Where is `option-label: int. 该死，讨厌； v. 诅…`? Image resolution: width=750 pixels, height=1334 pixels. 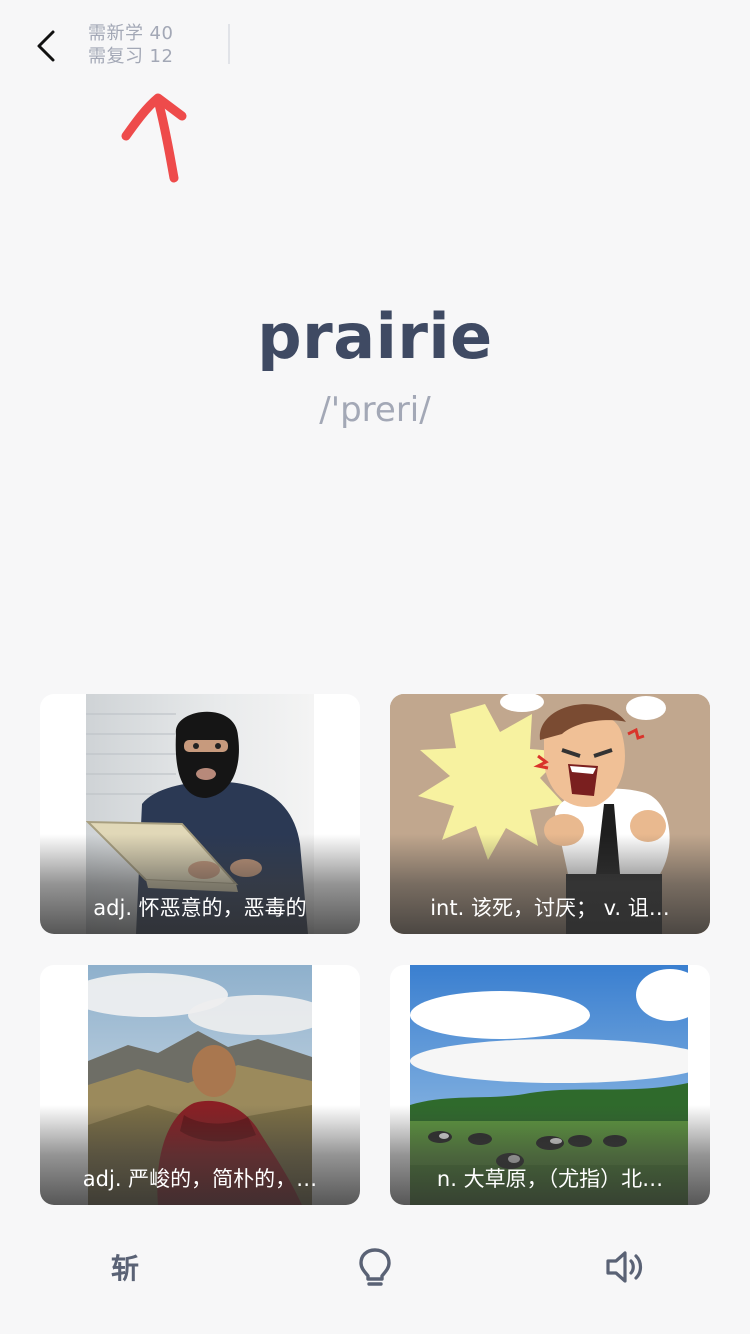 option-label: int. 该死，讨厌； v. 诅… is located at coordinates (550, 908).